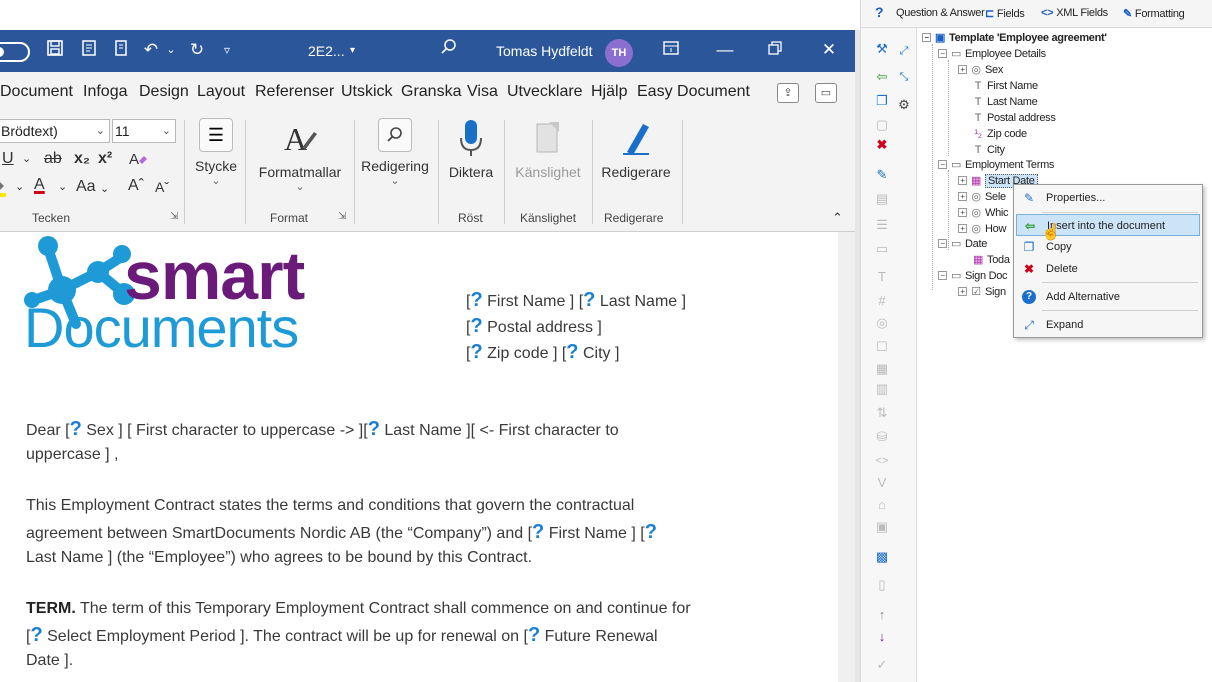 The image size is (1212, 682). Describe the element at coordinates (829, 50) in the screenshot. I see `close-icon: ✕` at that location.